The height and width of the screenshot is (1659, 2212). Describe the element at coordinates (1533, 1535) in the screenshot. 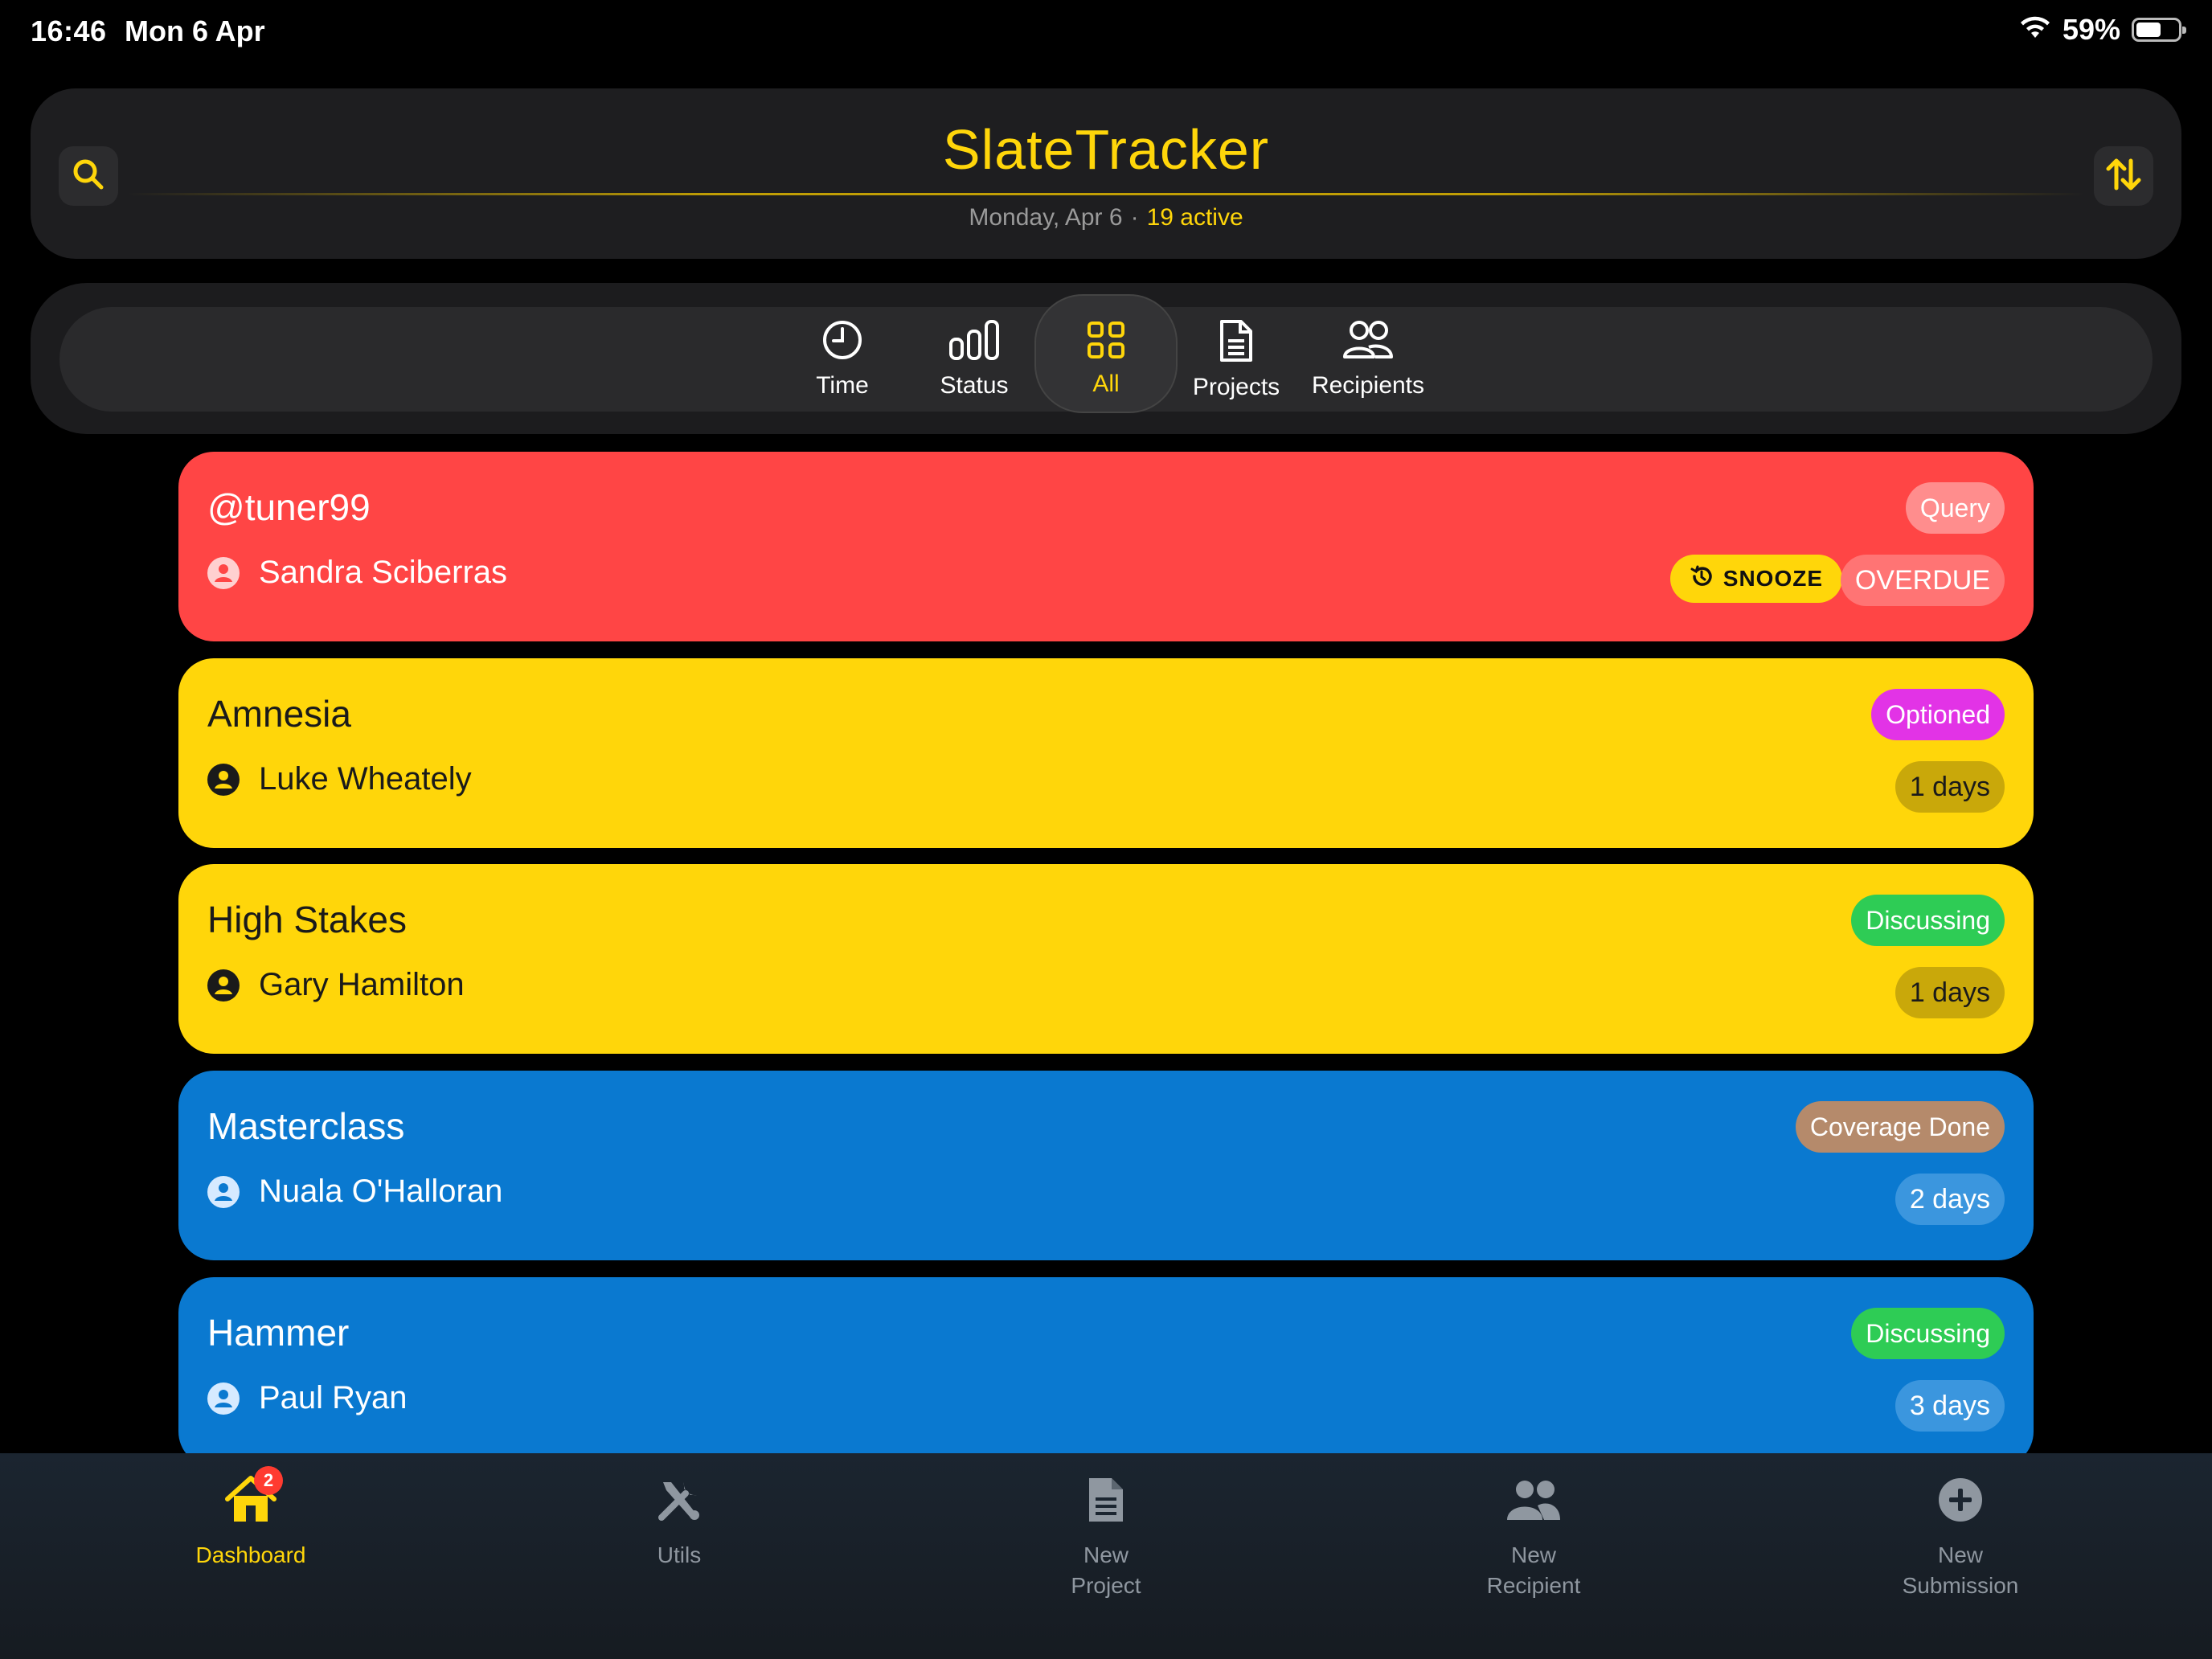

I see `tab-new-recipient: New Recipient` at that location.